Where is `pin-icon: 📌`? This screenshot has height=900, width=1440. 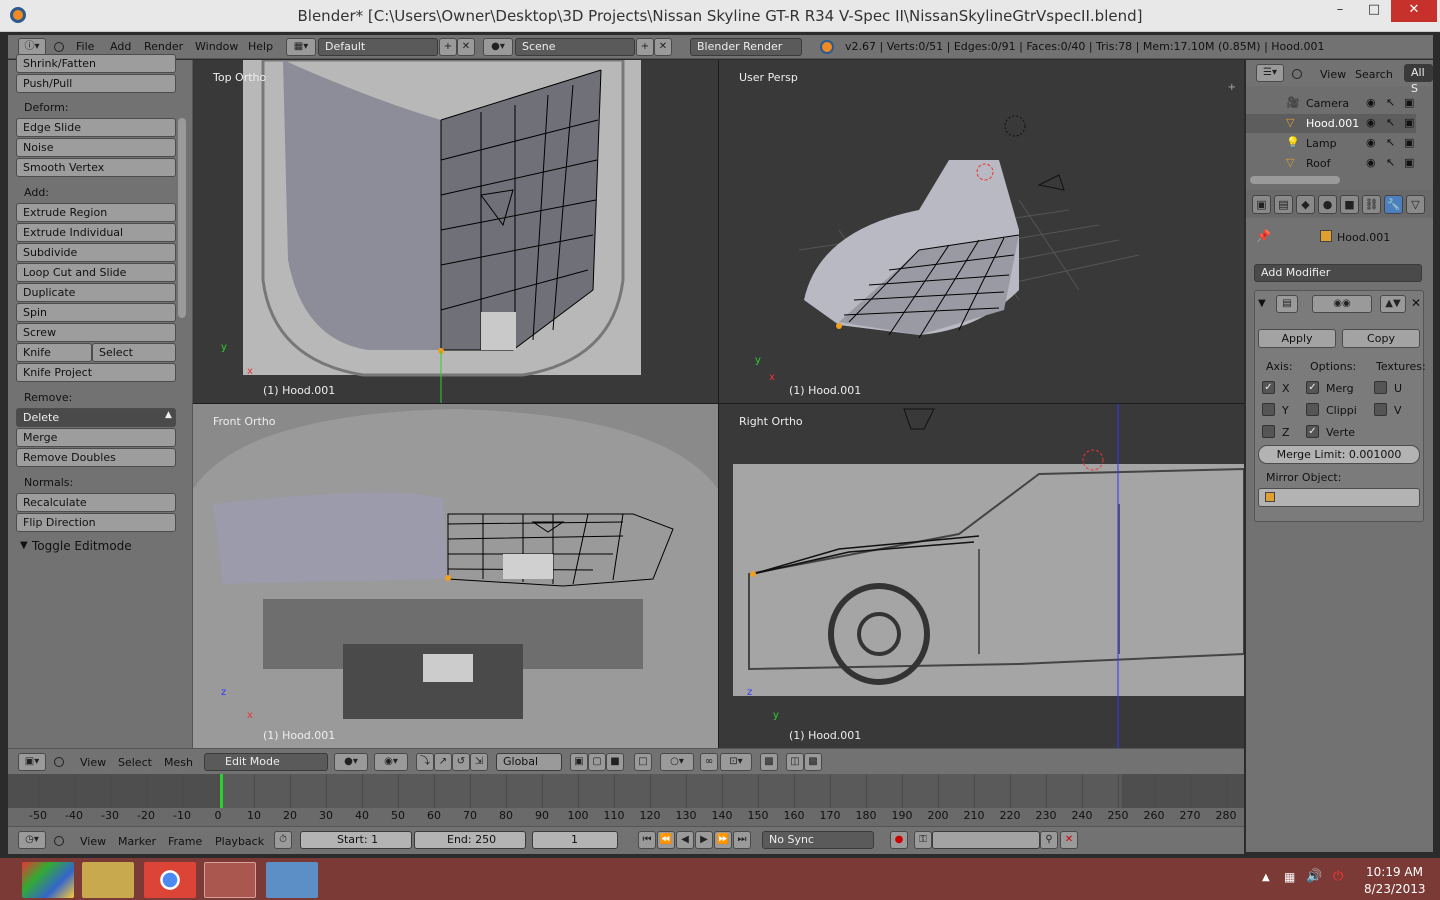
pin-icon: 📌 is located at coordinates (1263, 236).